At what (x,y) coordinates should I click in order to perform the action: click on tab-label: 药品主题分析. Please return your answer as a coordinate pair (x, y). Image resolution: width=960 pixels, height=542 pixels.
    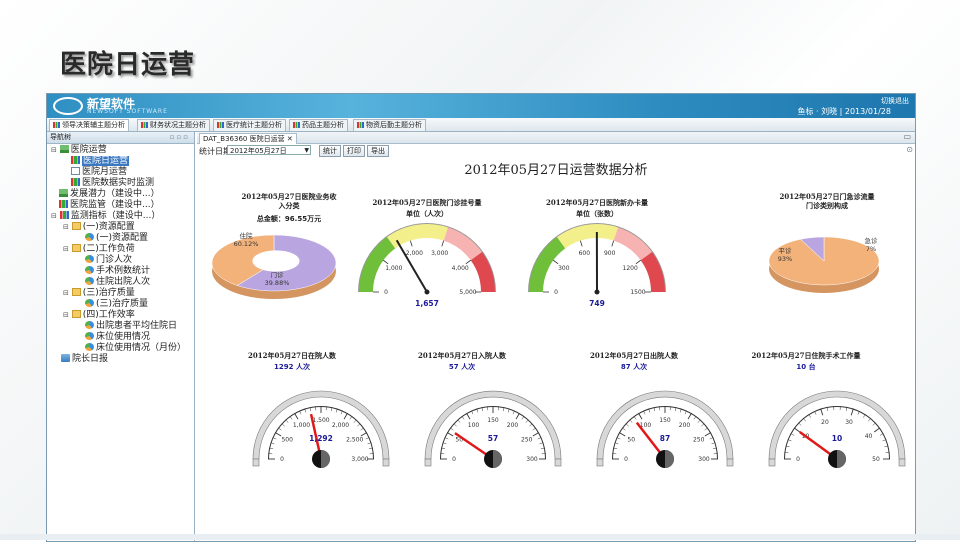
    Looking at the image, I should click on (323, 125).